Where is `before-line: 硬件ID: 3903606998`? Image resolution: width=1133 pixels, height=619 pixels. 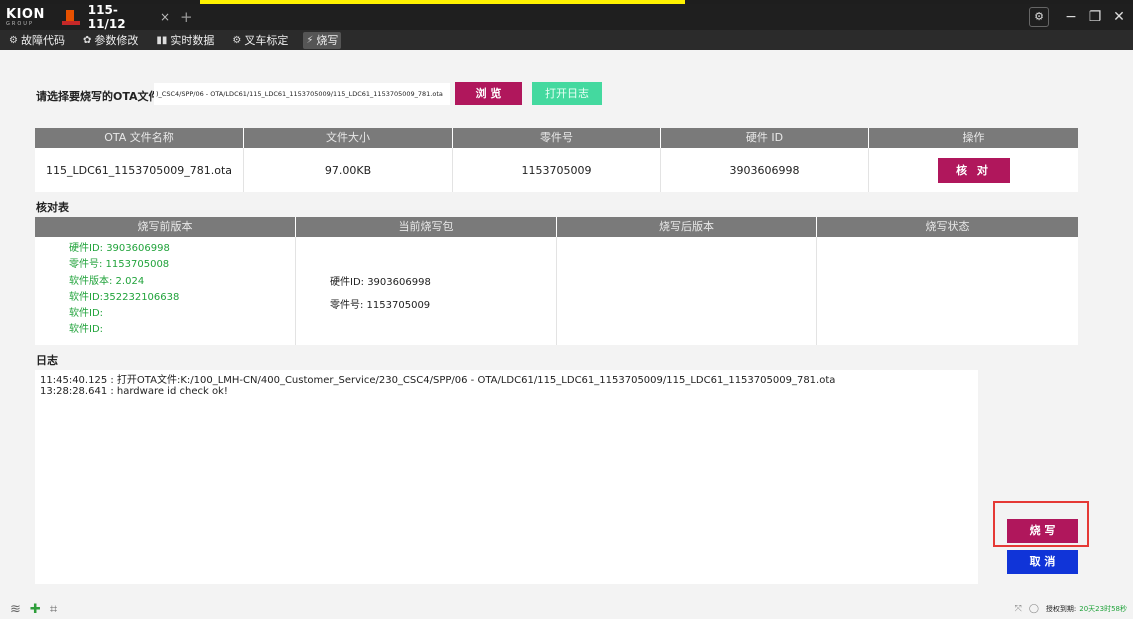 before-line: 硬件ID: 3903606998 is located at coordinates (119, 248).